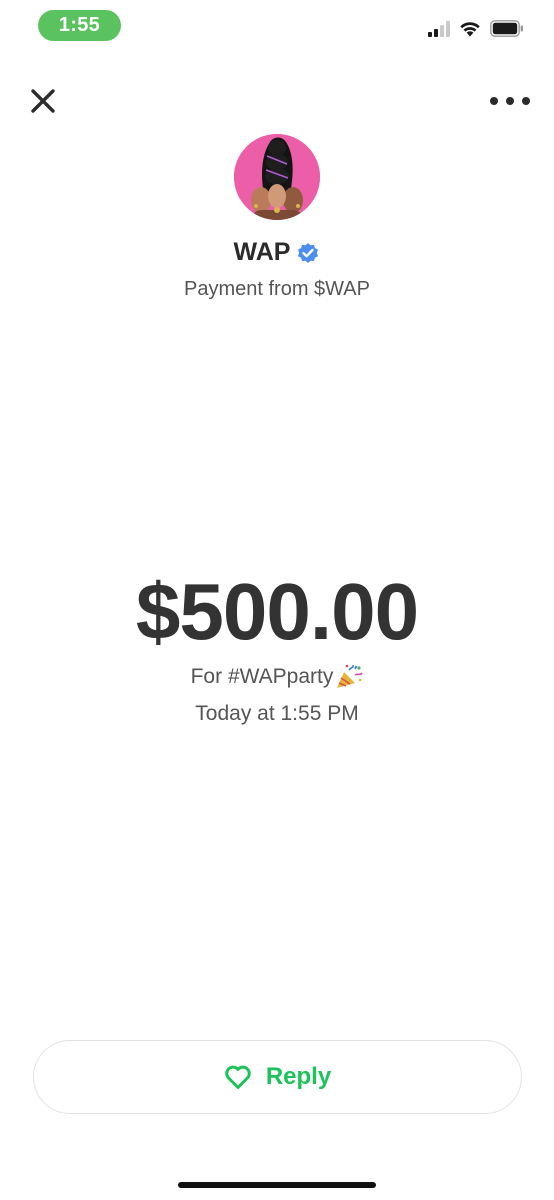 This screenshot has width=554, height=1200. I want to click on status-icons, so click(476, 28).